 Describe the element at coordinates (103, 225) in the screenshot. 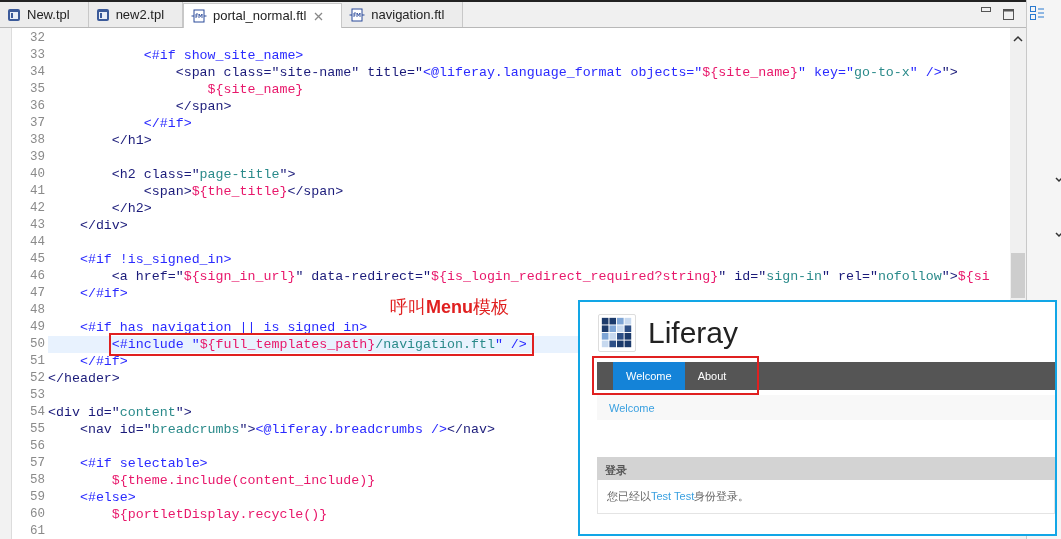

I see `code-line: </div>` at that location.